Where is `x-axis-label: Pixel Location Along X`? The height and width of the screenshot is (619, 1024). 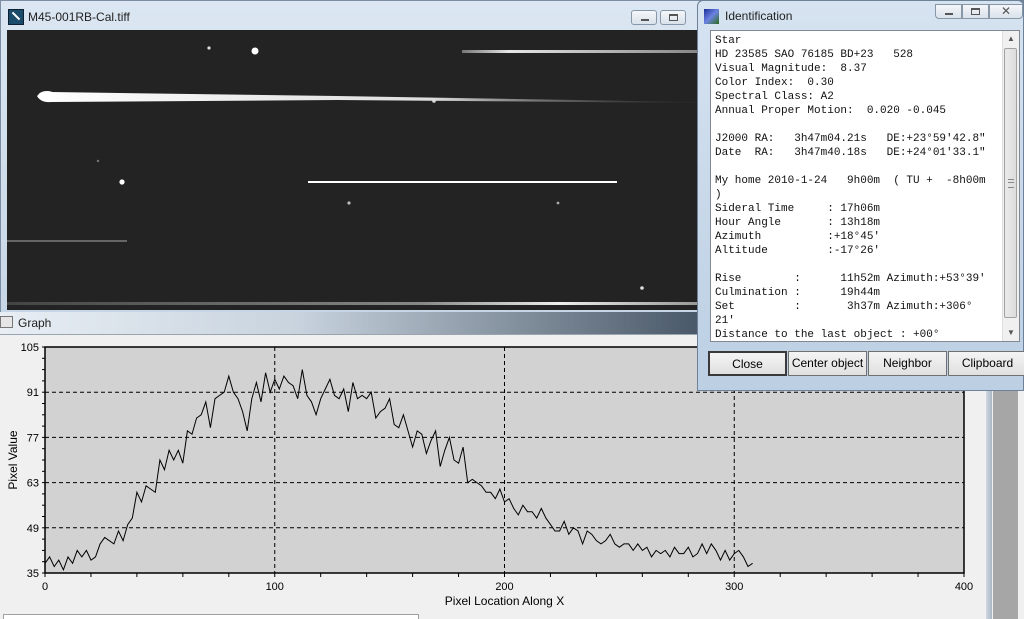
x-axis-label: Pixel Location Along X is located at coordinates (504, 601).